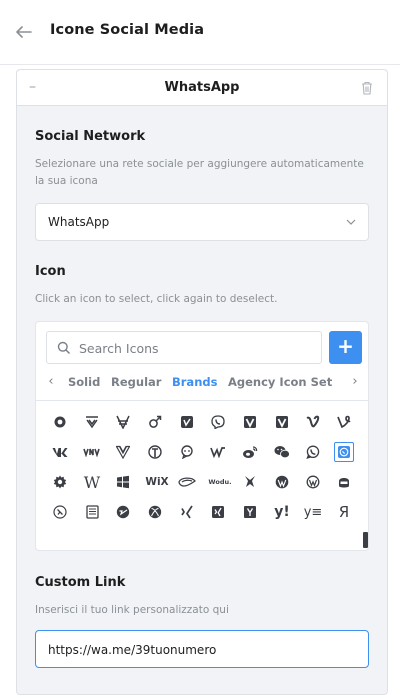  What do you see at coordinates (79, 222) in the screenshot?
I see `social-network-value: WhatsApp` at bounding box center [79, 222].